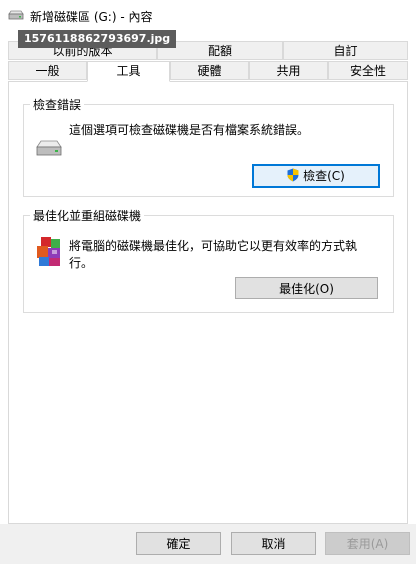 The image size is (416, 564). What do you see at coordinates (189, 130) in the screenshot?
I see `error-check-description: 這個選項可檢查磁碟機是否有檔案系統錯誤。` at bounding box center [189, 130].